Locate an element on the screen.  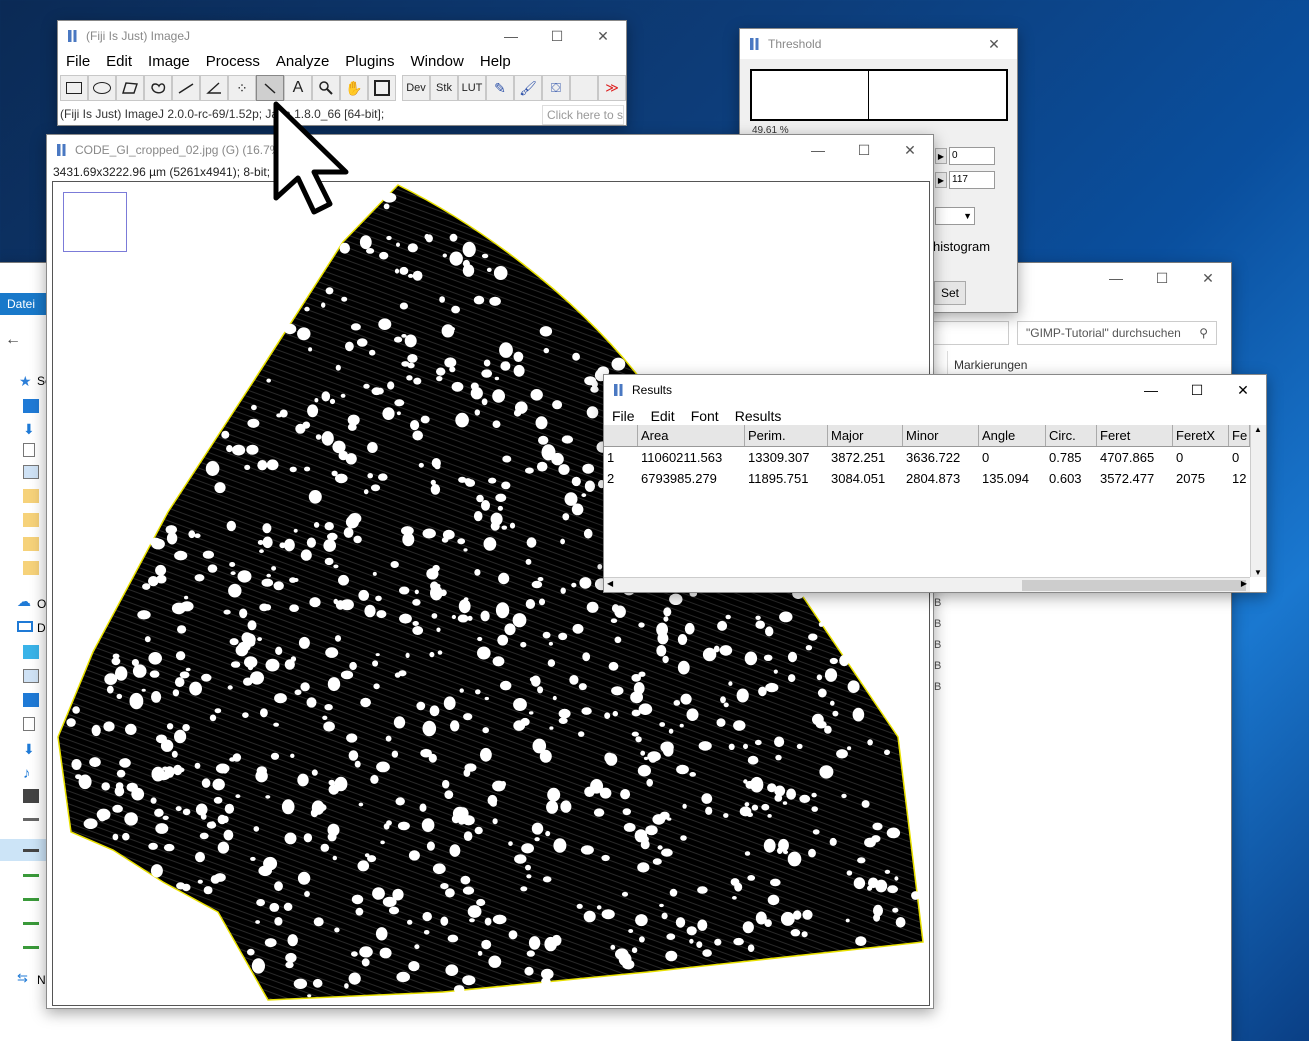
cloud-icon: ☁ is located at coordinates (25, 601).